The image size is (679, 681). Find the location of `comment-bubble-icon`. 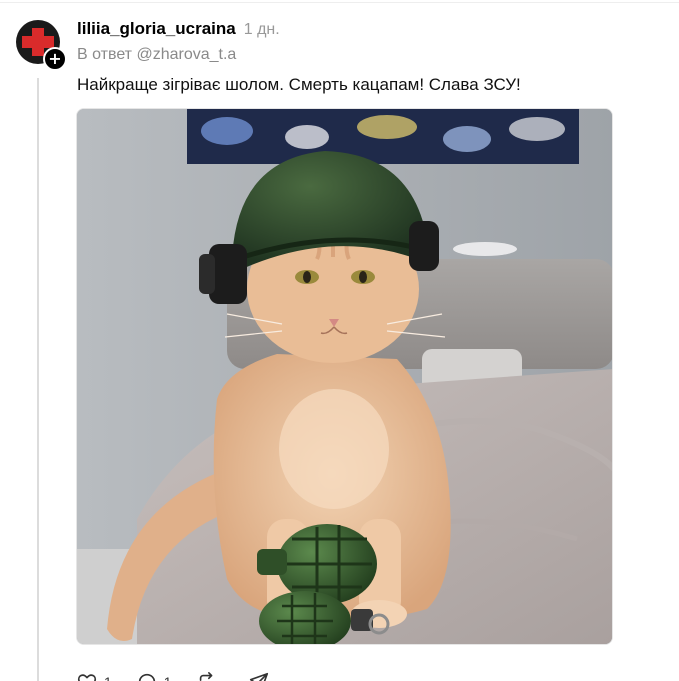

comment-bubble-icon is located at coordinates (146, 677).